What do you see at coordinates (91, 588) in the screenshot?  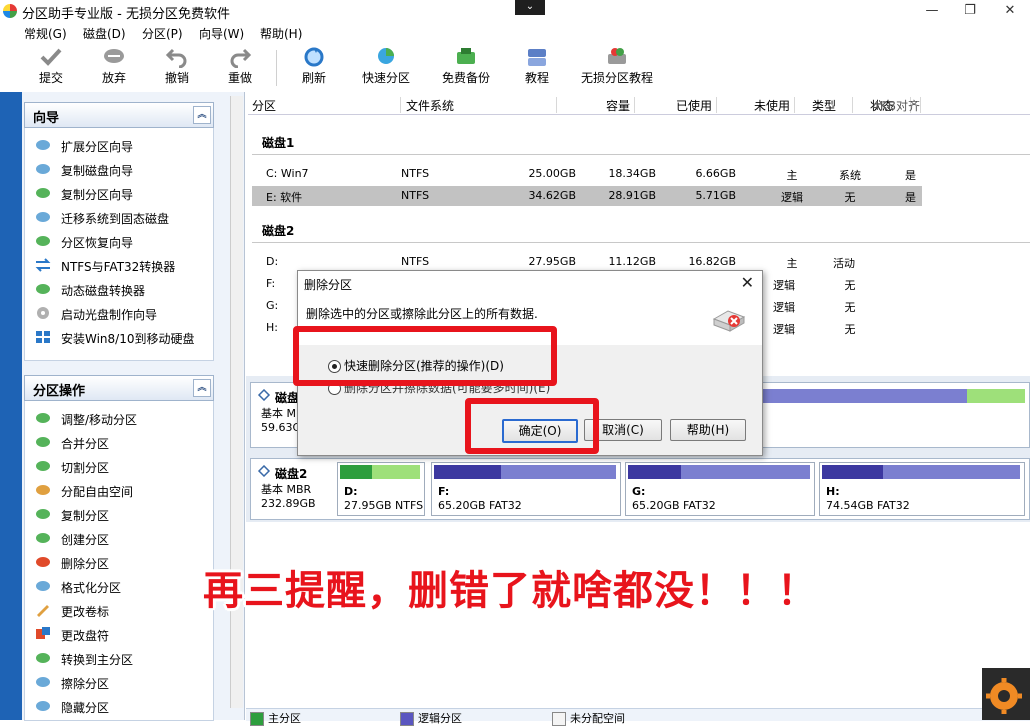 I see `op-label: 格式化分区` at bounding box center [91, 588].